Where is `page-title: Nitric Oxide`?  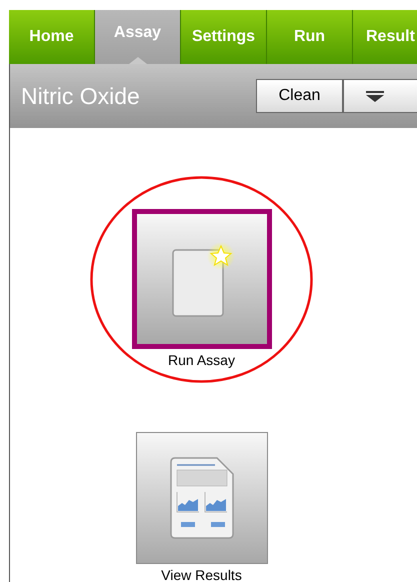 page-title: Nitric Oxide is located at coordinates (81, 96).